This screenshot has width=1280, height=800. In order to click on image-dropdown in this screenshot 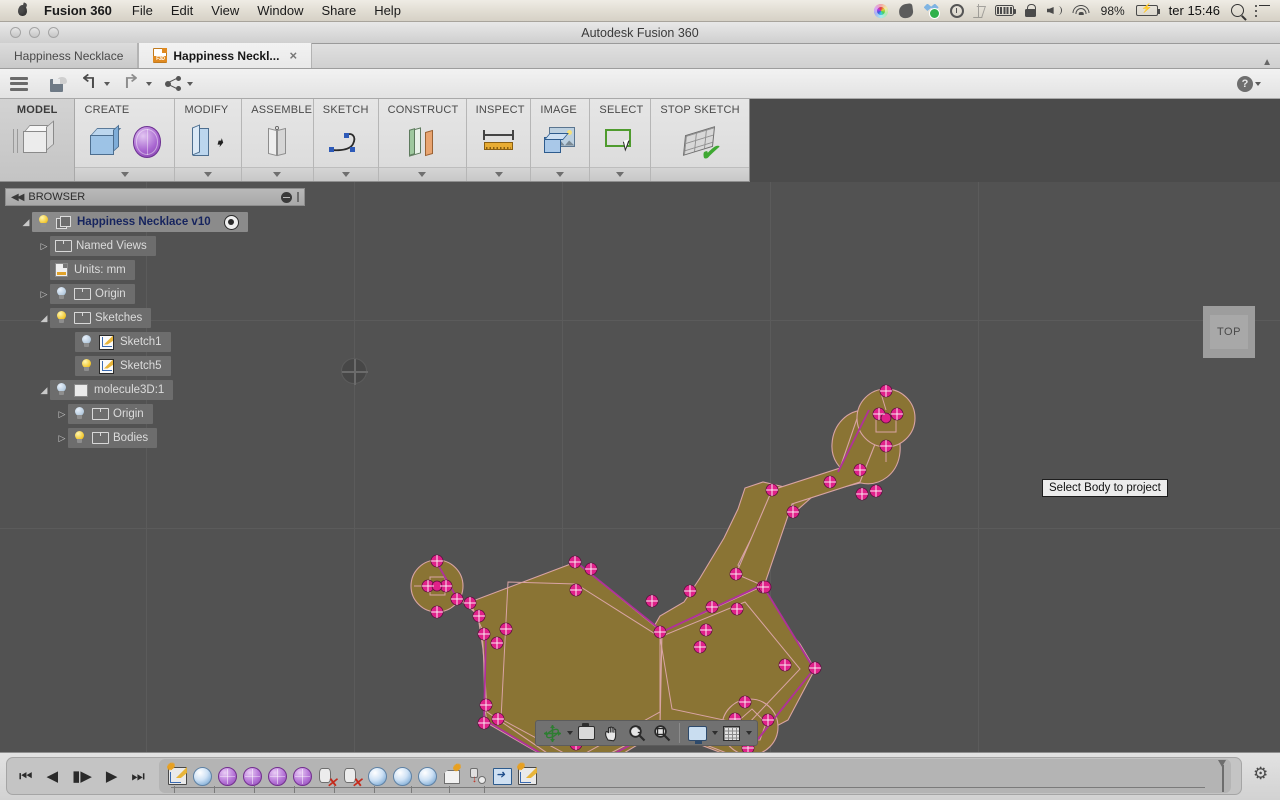, I will do `click(560, 174)`.